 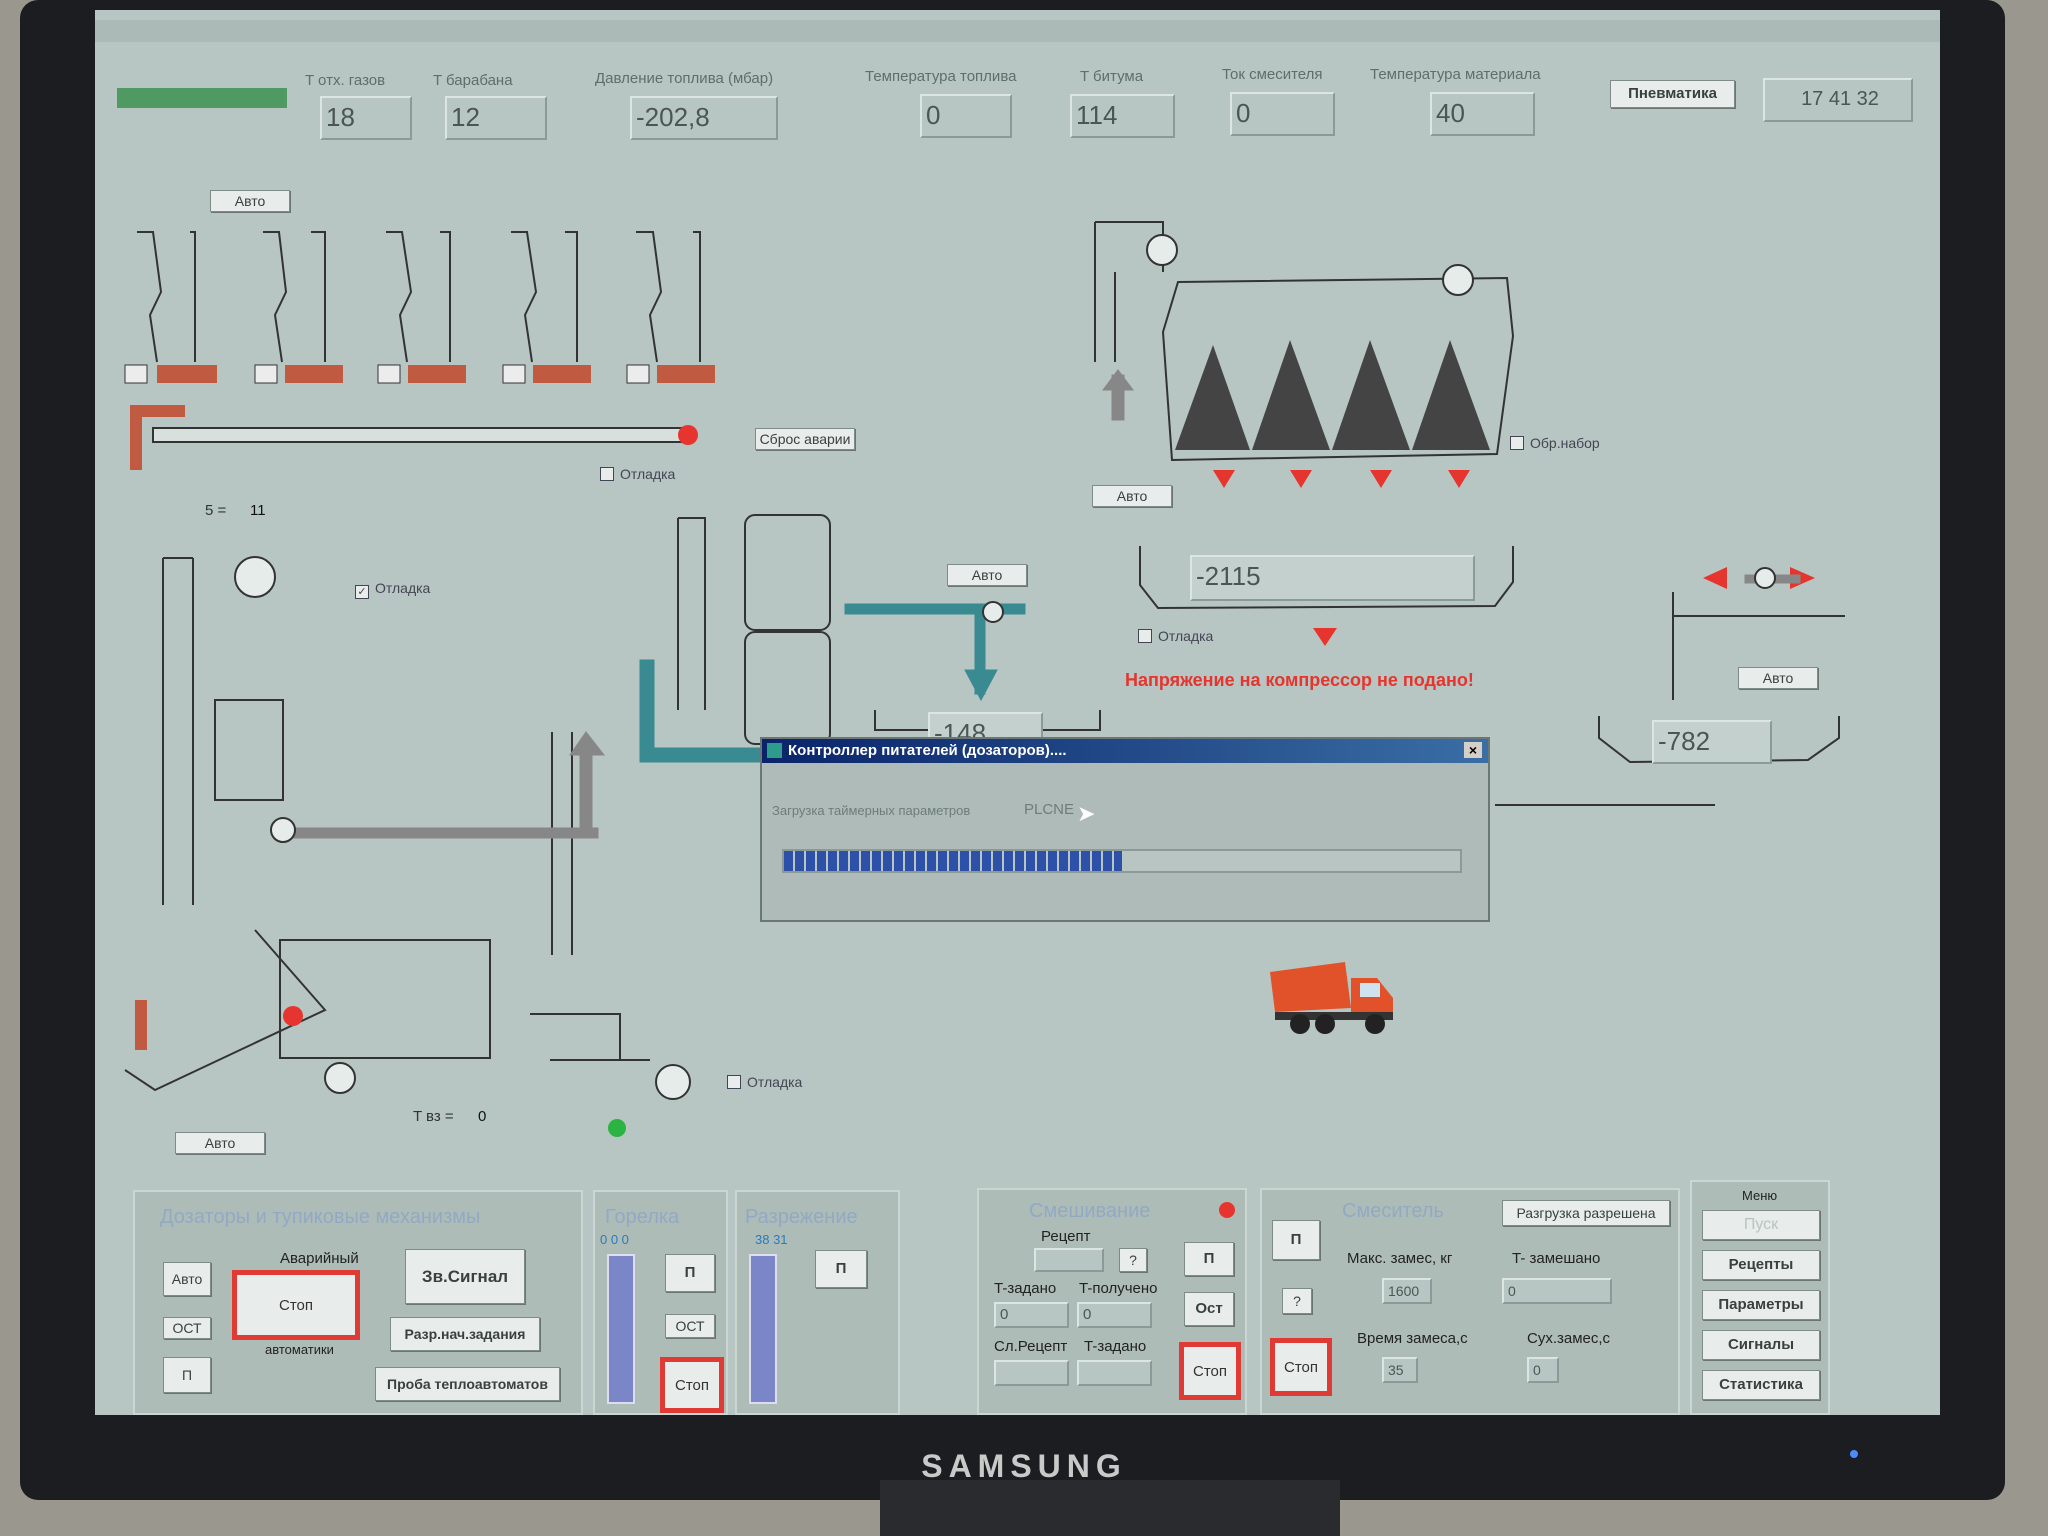 What do you see at coordinates (1761, 1305) in the screenshot?
I see `menu-params-button: Параметры` at bounding box center [1761, 1305].